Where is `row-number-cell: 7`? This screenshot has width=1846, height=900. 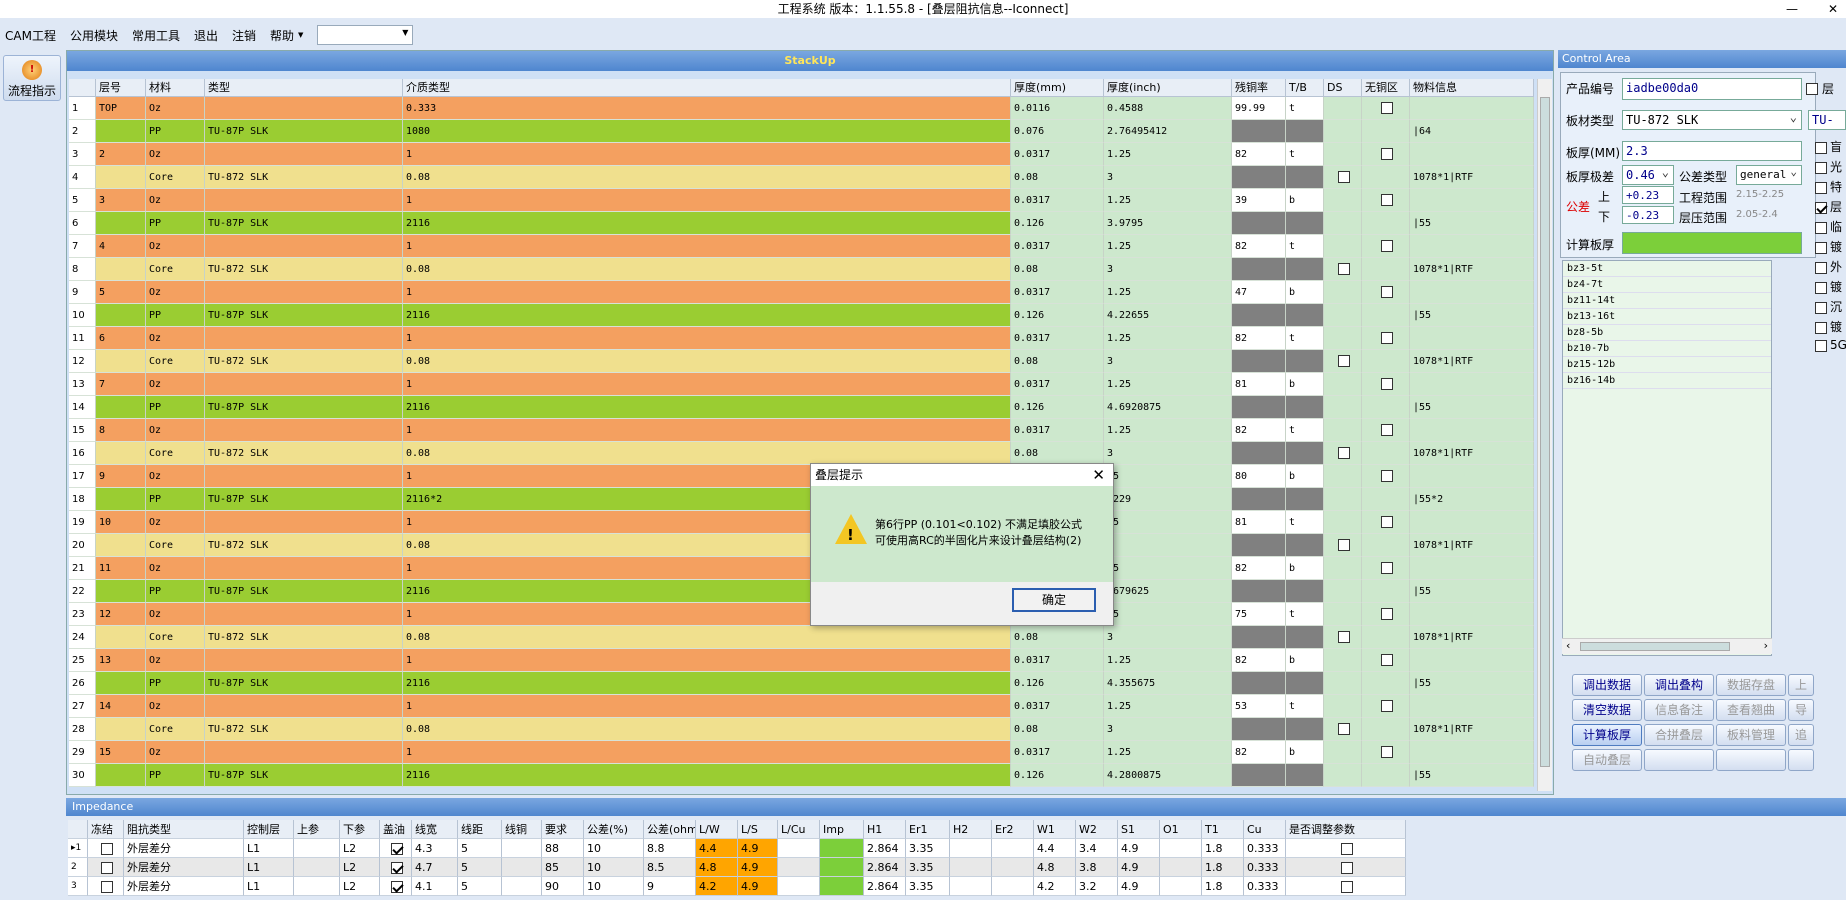 row-number-cell: 7 is located at coordinates (82, 246).